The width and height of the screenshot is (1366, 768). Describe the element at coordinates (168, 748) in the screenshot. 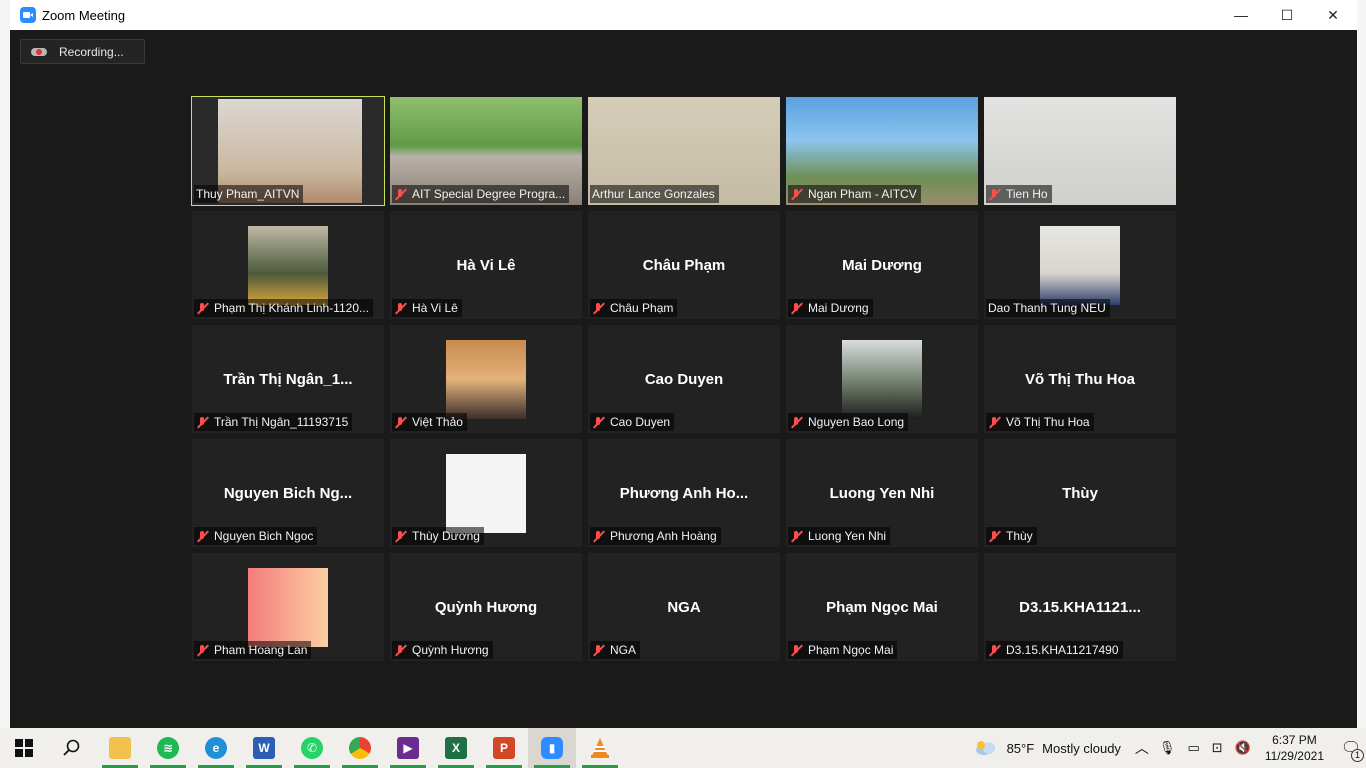

I see `taskbar-spotify: ≋` at that location.